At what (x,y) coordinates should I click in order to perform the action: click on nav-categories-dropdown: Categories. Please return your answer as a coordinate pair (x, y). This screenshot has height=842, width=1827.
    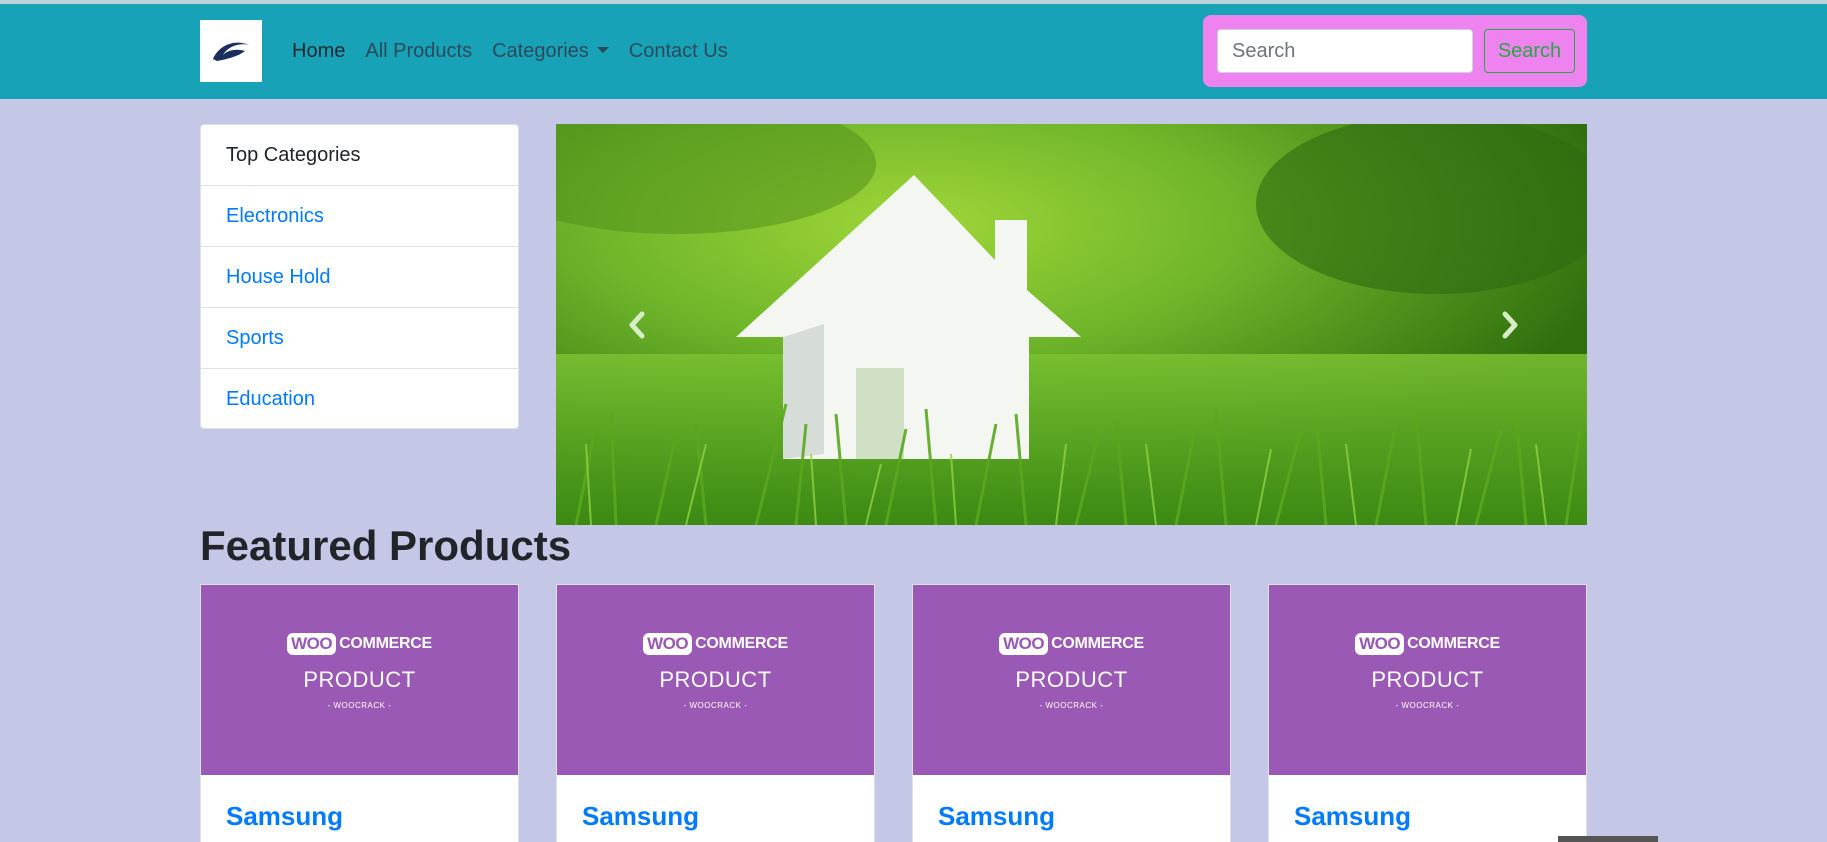
    Looking at the image, I should click on (550, 51).